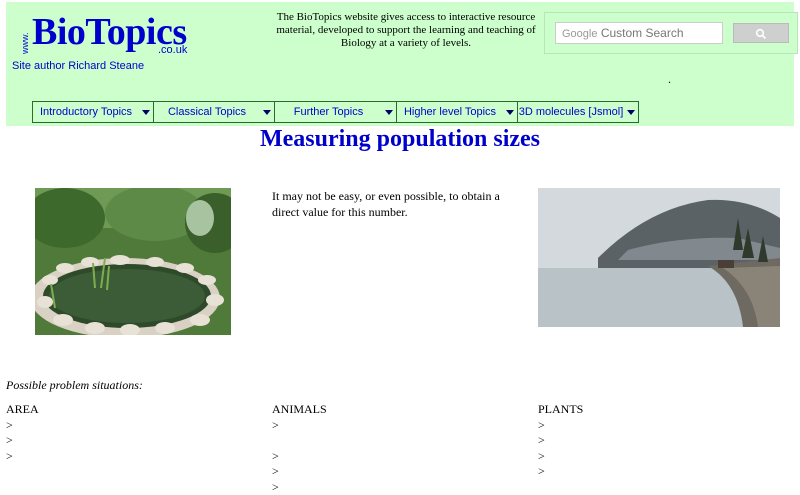  I want to click on search-input: Google Custom Search, so click(639, 33).